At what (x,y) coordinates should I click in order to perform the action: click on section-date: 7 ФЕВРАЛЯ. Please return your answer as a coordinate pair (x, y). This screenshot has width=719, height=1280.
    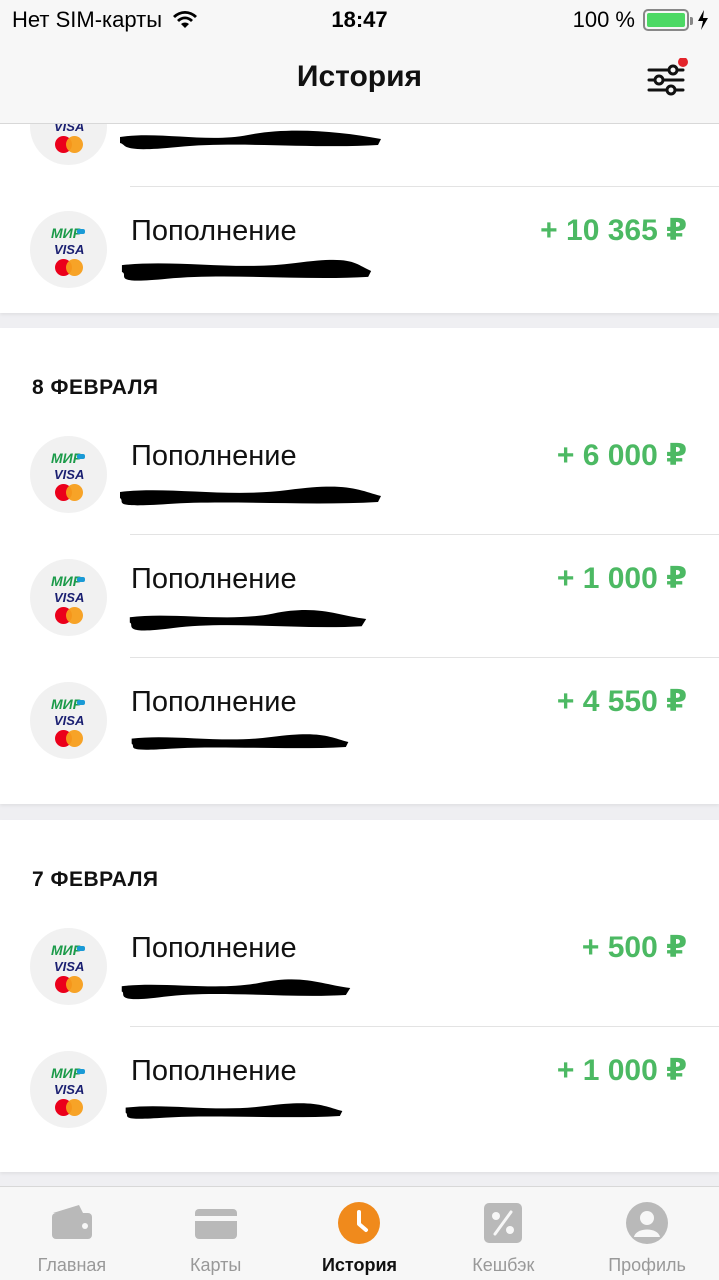
    Looking at the image, I should click on (95, 879).